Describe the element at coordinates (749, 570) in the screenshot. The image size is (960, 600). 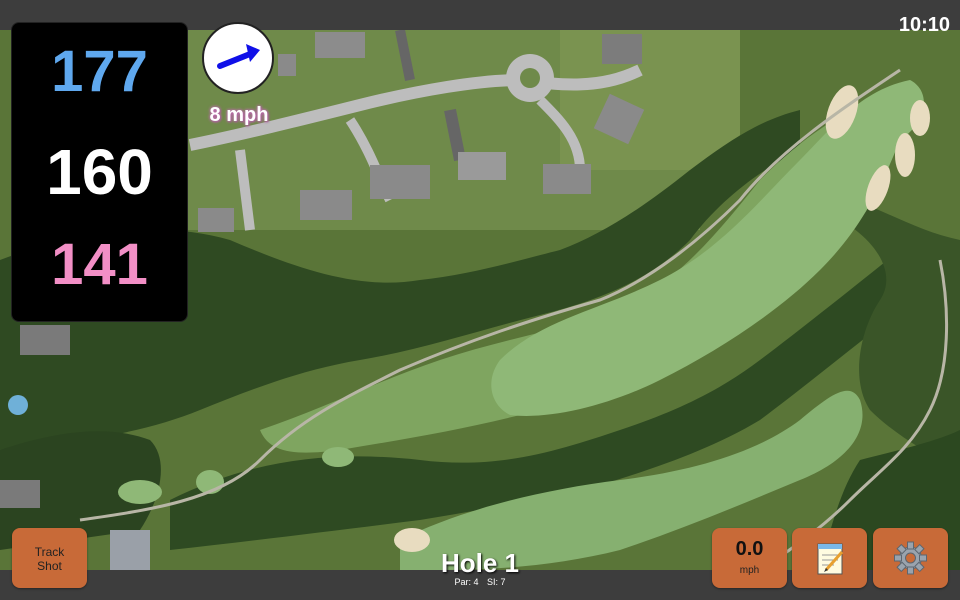
I see `wind-button-unit: mph` at that location.